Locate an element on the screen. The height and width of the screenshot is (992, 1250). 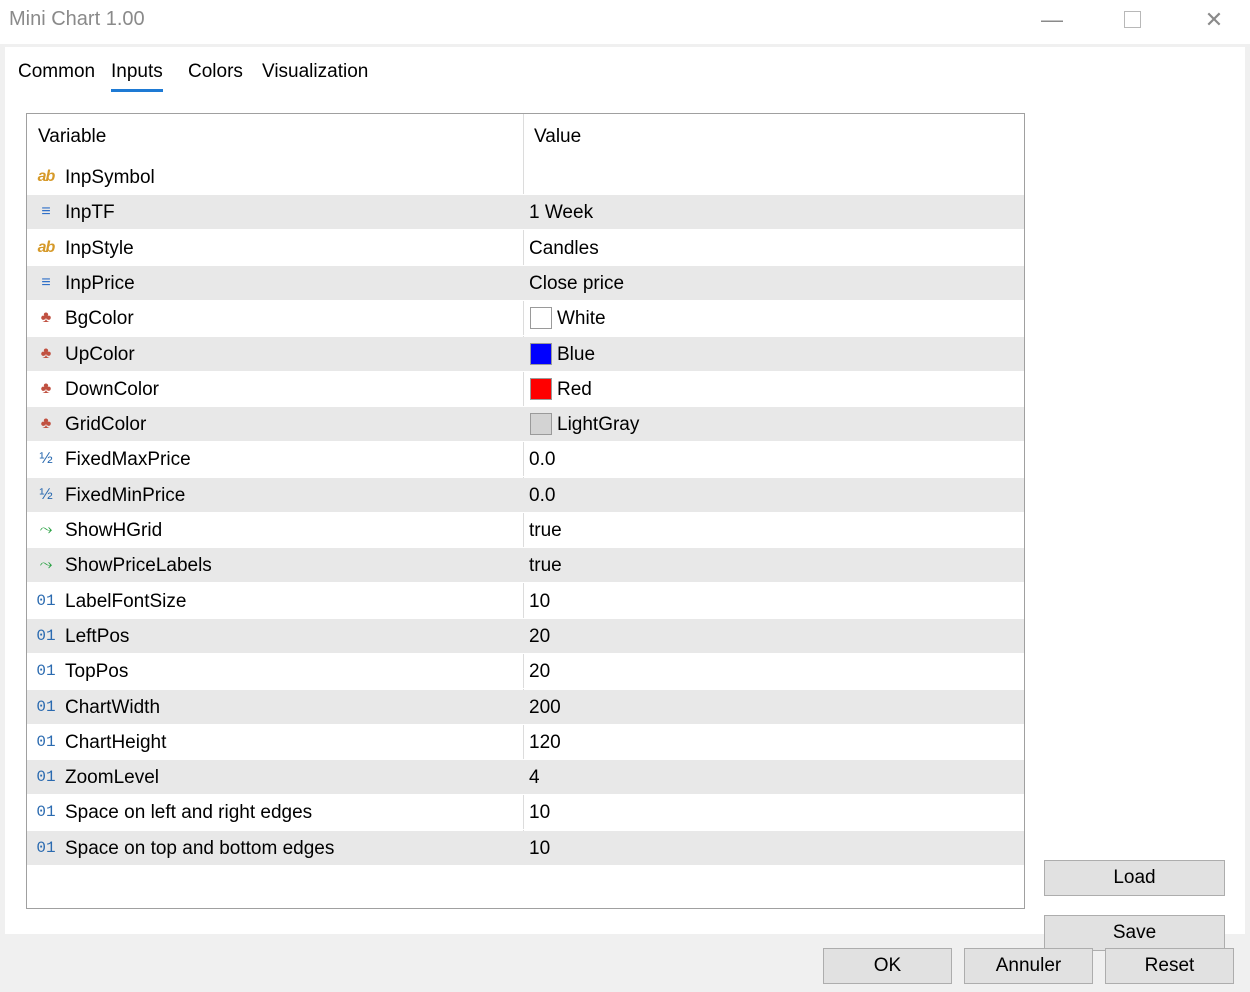
variable-value: Red is located at coordinates (574, 390).